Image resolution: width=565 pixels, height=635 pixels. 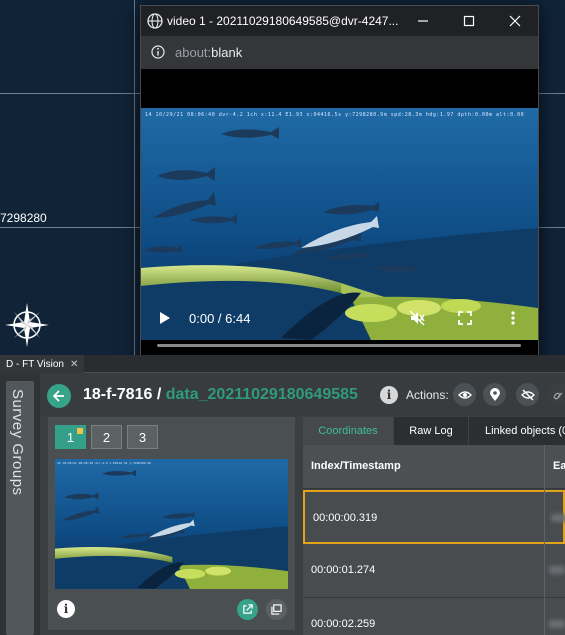 What do you see at coordinates (343, 624) in the screenshot?
I see `table-cell-timestamp: 00:00:02.259` at bounding box center [343, 624].